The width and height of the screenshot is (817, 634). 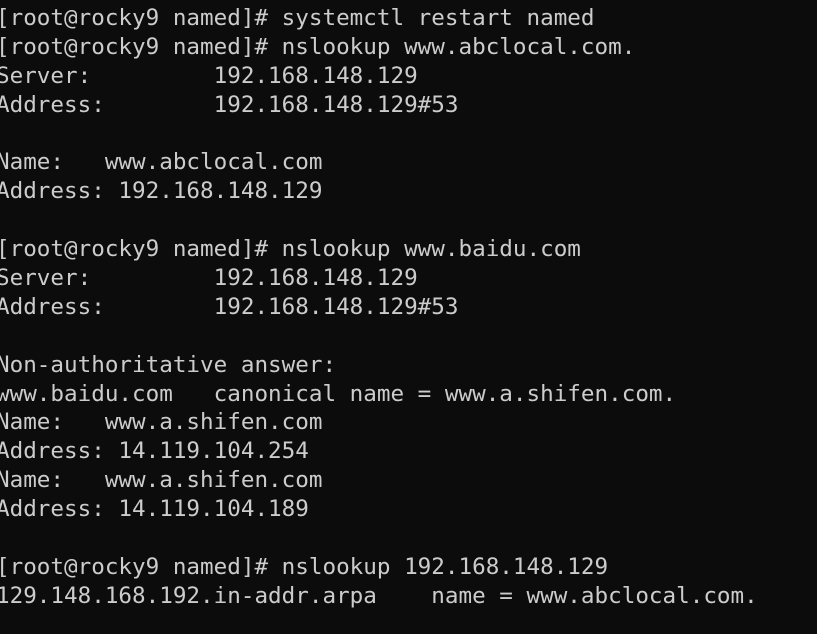 I want to click on output-line: Address: 14.119.104.254, so click(x=154, y=451).